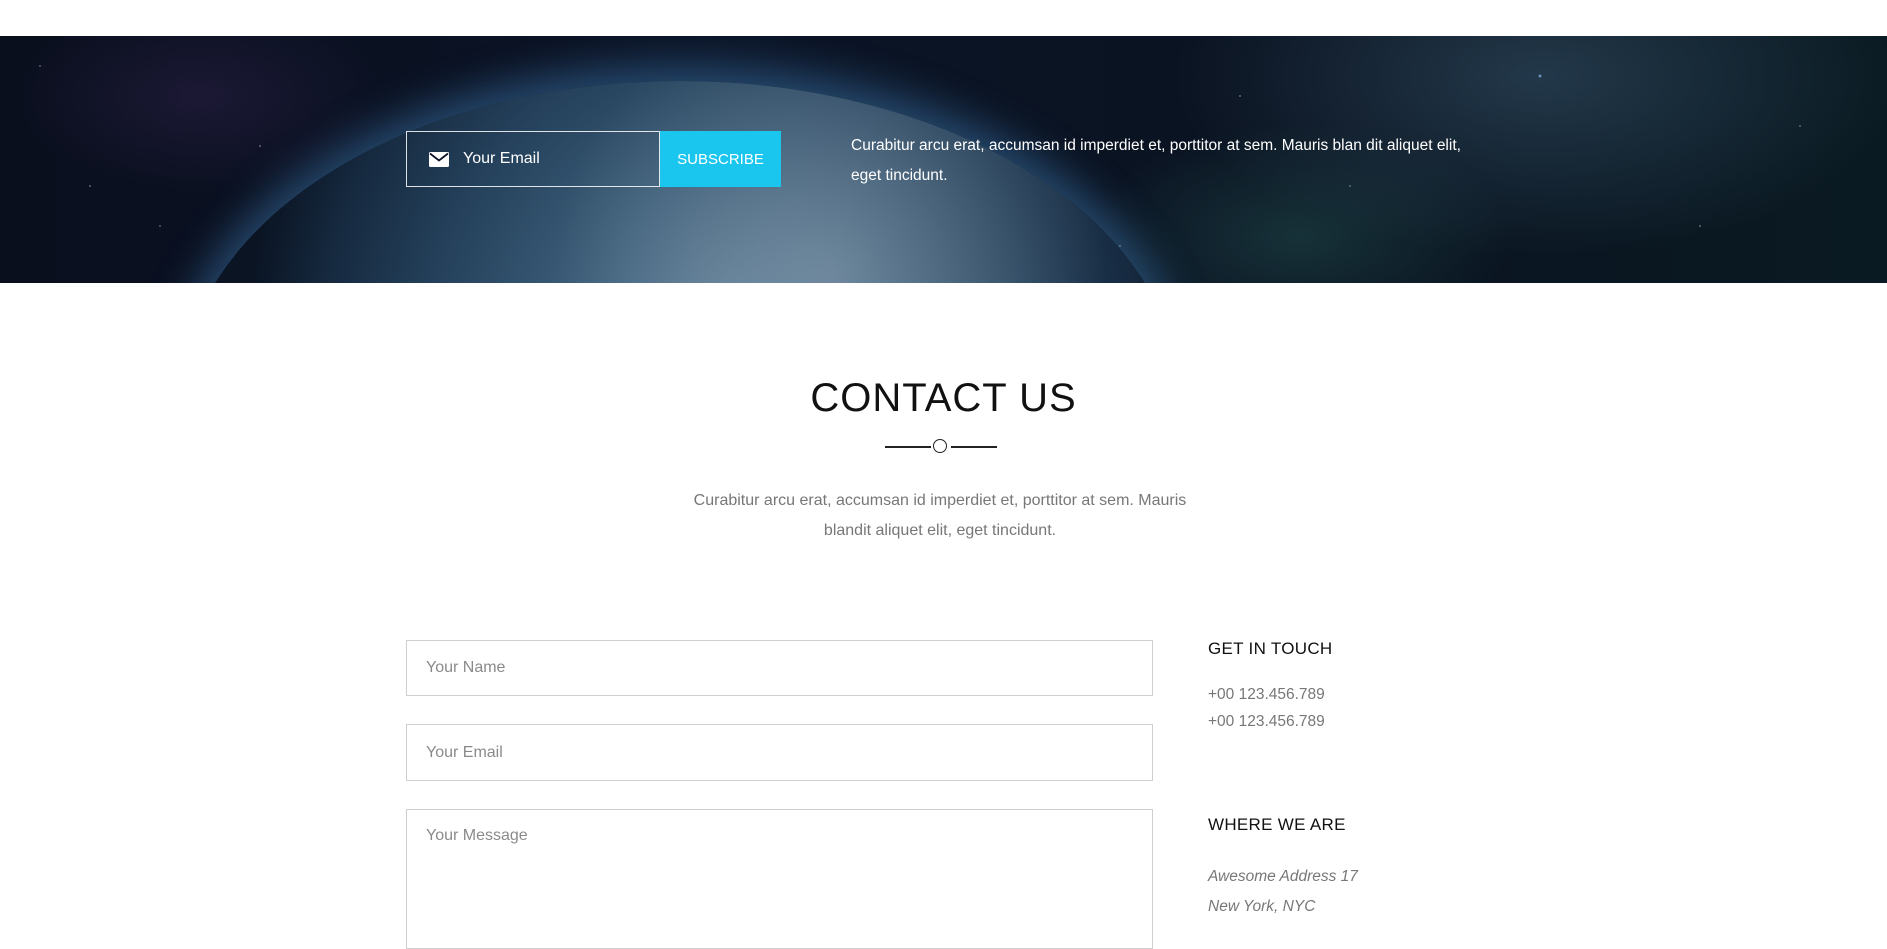  I want to click on divider-line-left, so click(908, 447).